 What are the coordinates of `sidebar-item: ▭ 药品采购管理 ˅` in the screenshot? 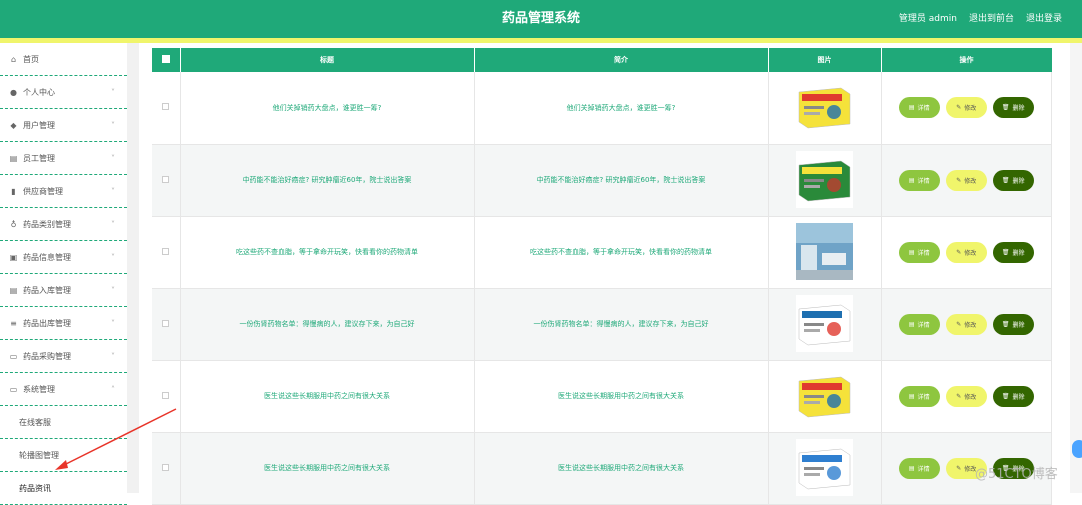 It's located at (63, 356).